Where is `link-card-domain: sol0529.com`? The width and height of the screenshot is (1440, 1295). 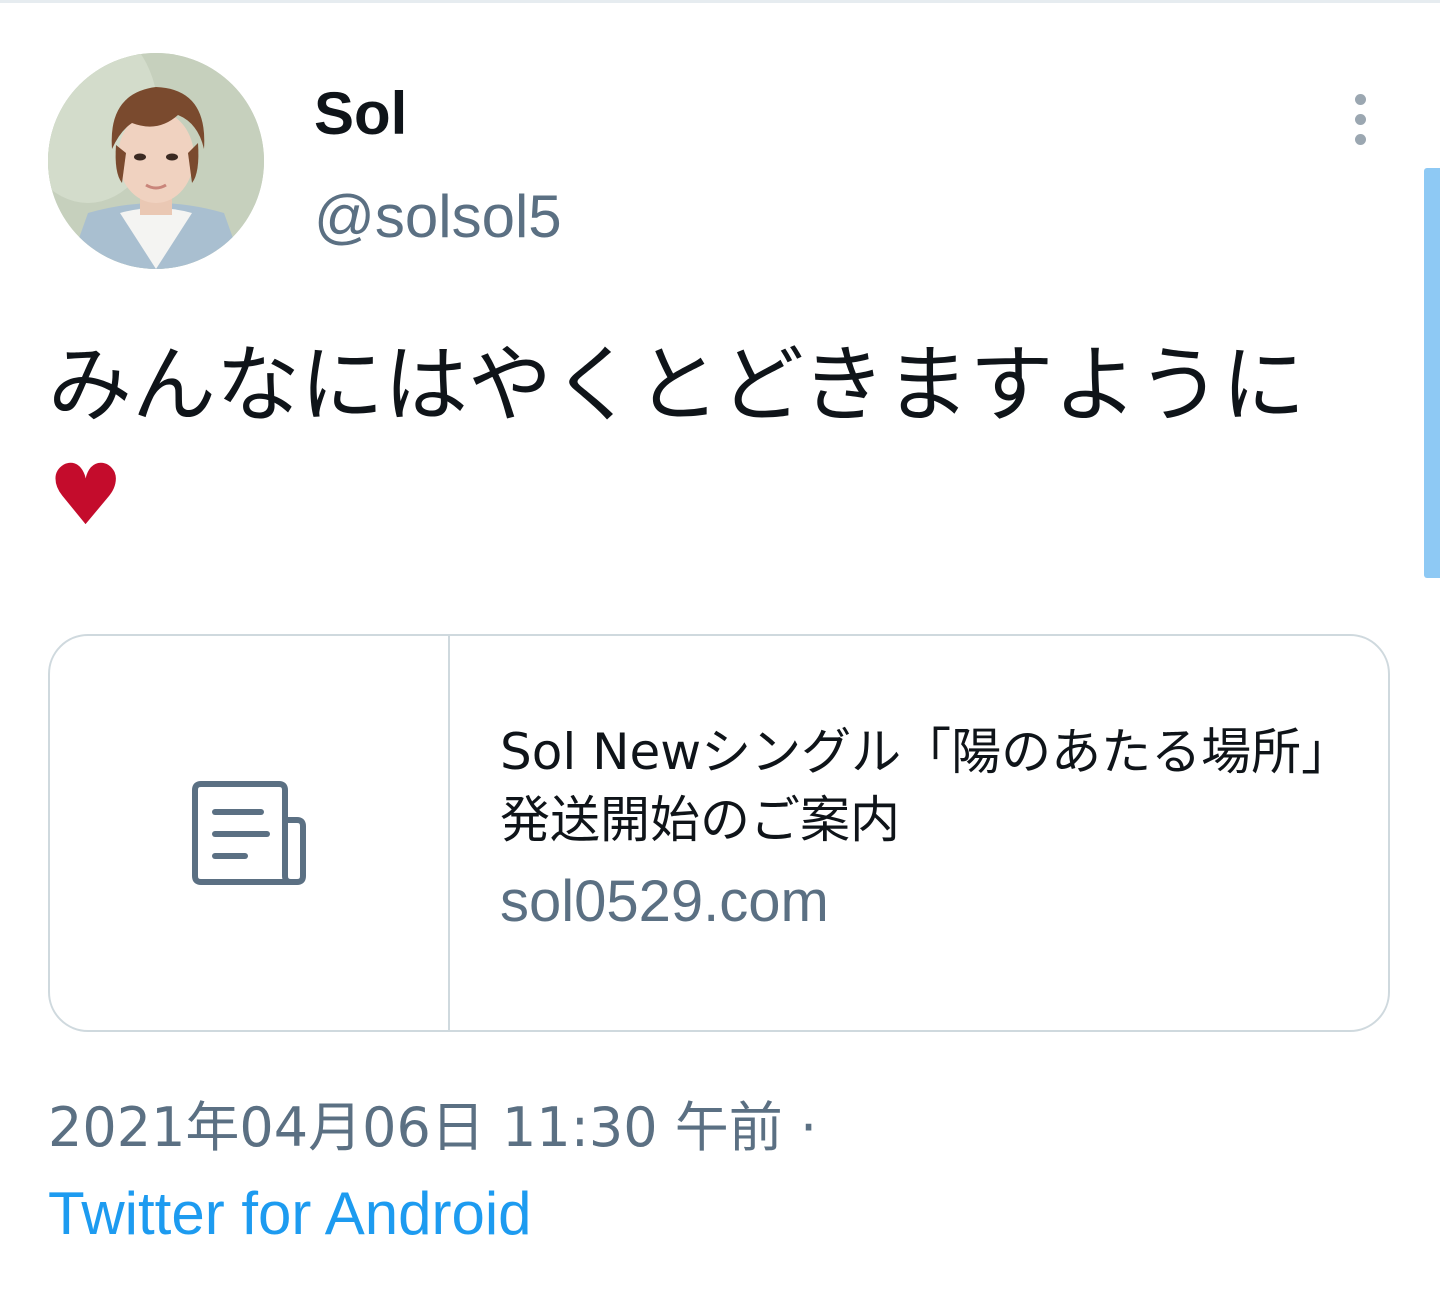
link-card-domain: sol0529.com is located at coordinates (664, 901).